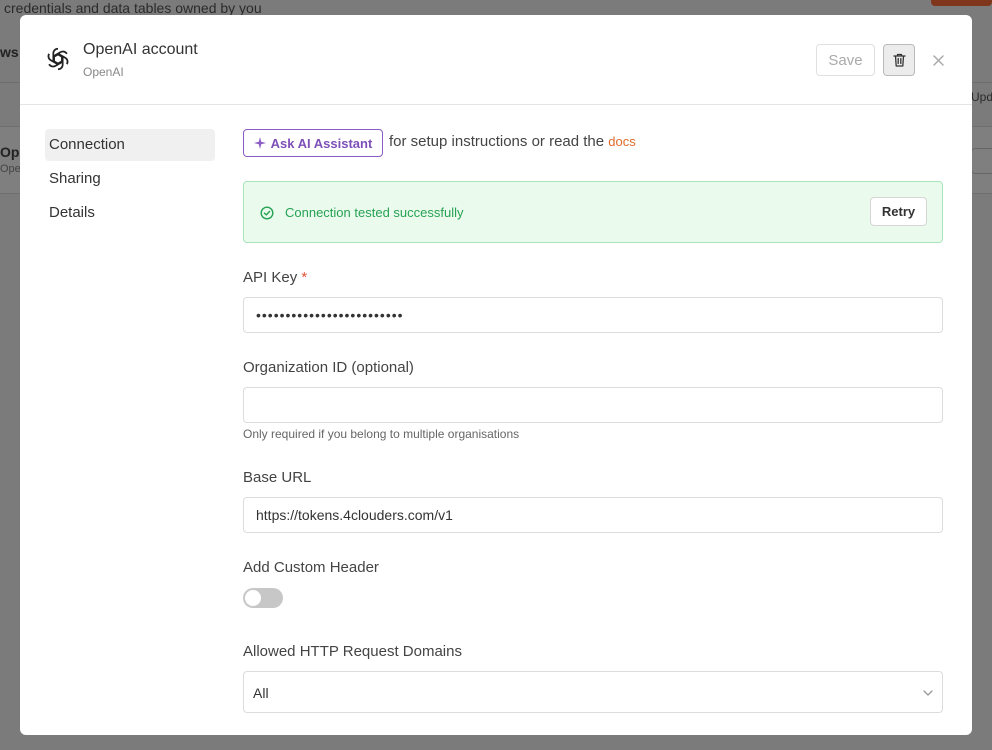 This screenshot has height=750, width=992. I want to click on assistant-helper-label: for setup instructions or read the, so click(497, 141).